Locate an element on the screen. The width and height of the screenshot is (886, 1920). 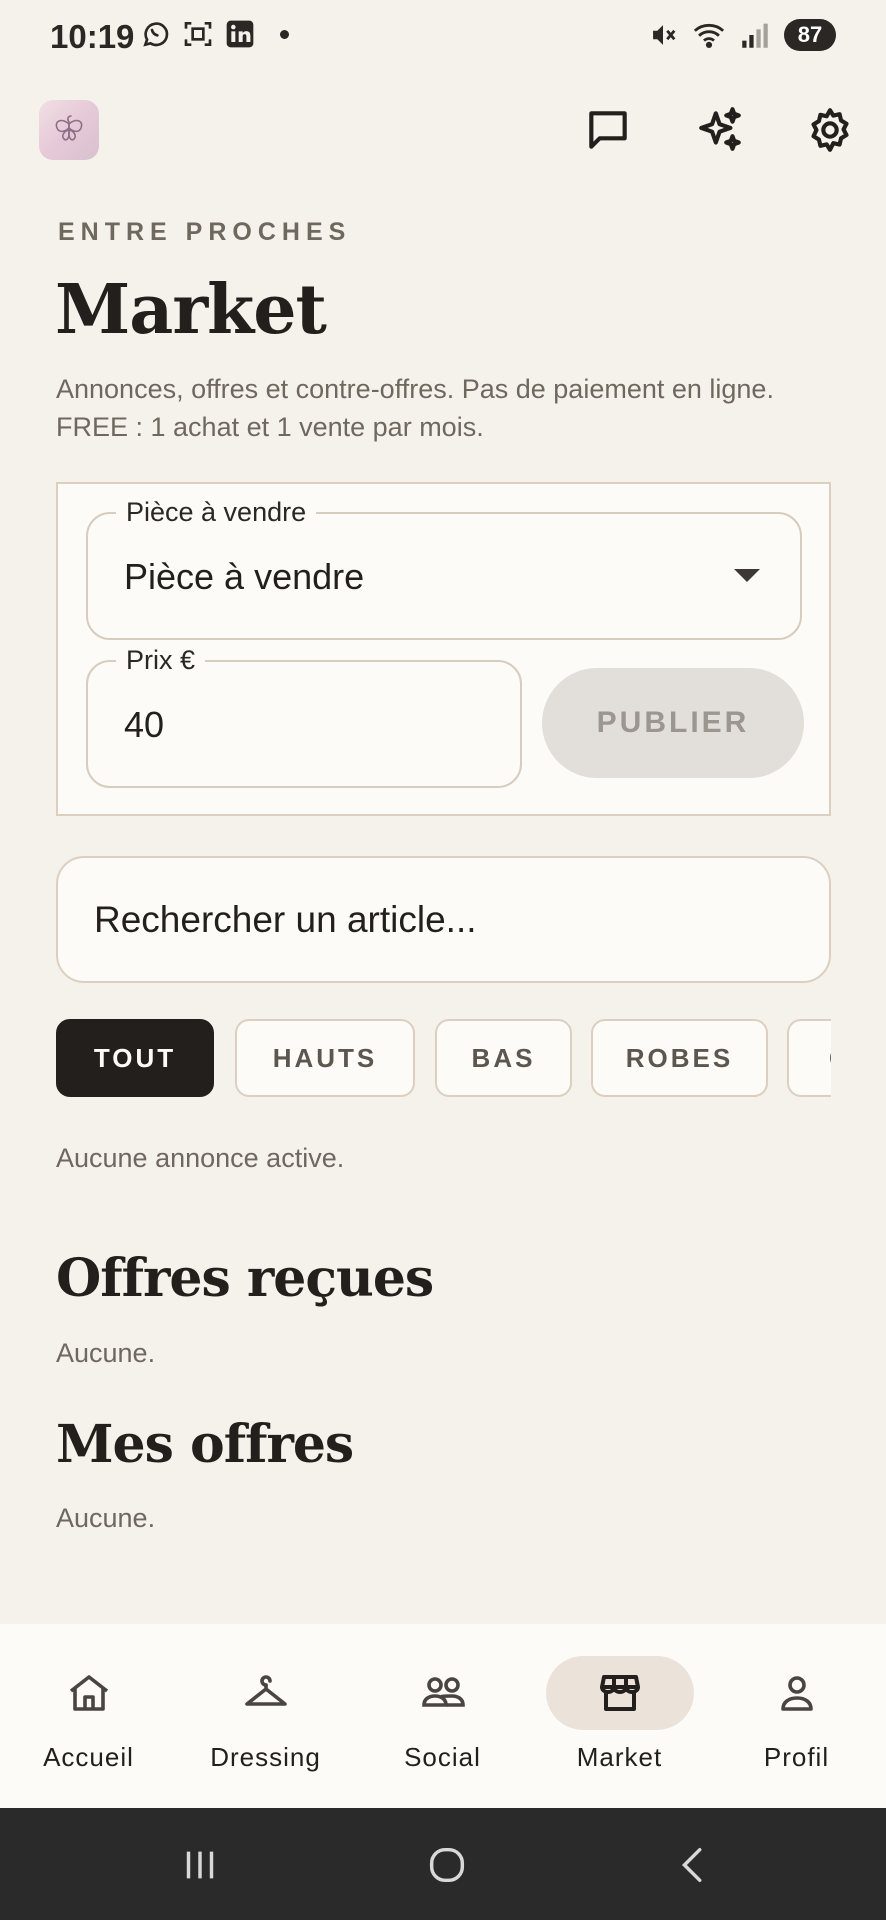
nav-item-social: Social is located at coordinates (442, 1716).